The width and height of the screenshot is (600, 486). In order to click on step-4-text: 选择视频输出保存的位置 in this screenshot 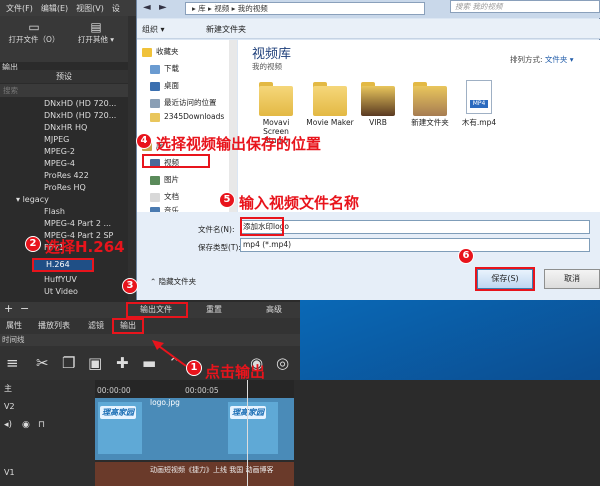, I will do `click(239, 144)`.